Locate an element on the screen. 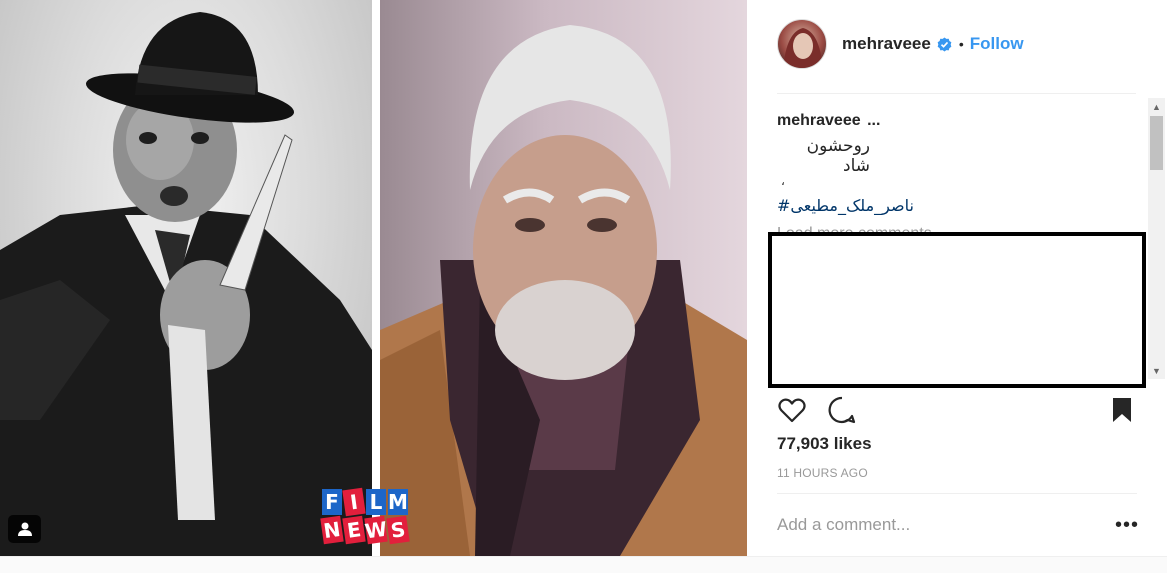  logo-letter: I is located at coordinates (354, 502).